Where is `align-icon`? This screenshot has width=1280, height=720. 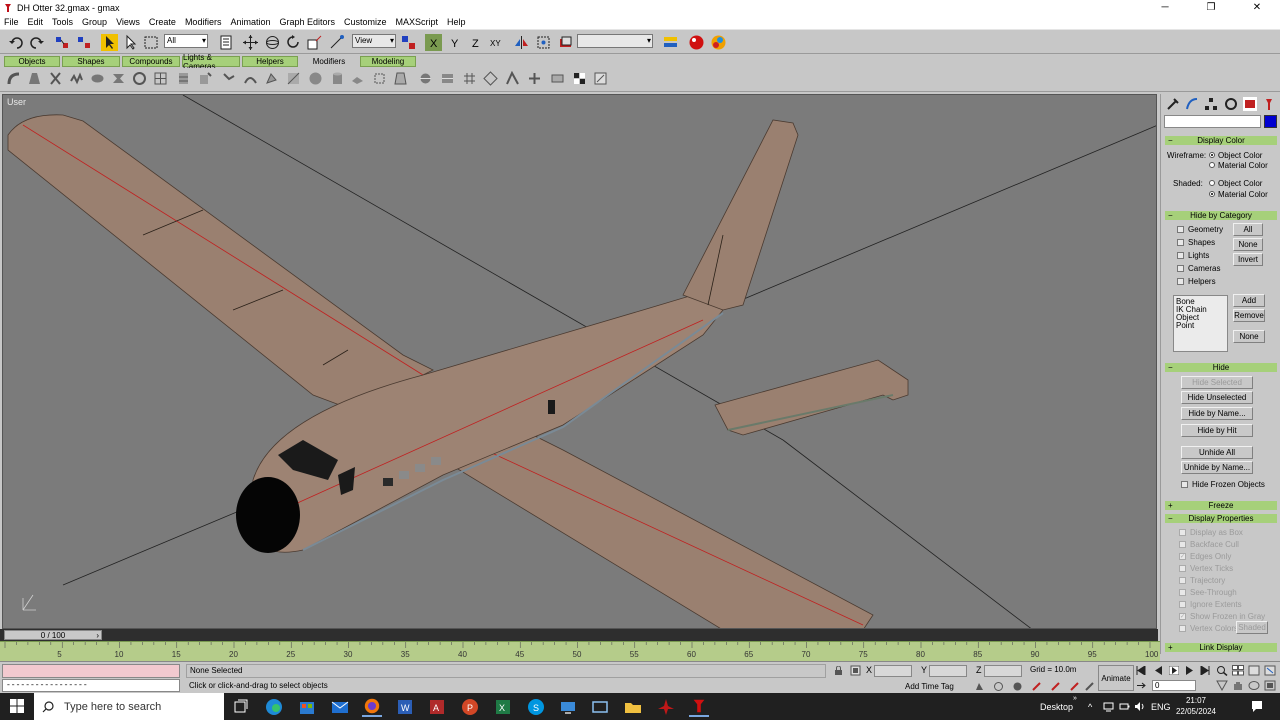
align-icon is located at coordinates (543, 42).